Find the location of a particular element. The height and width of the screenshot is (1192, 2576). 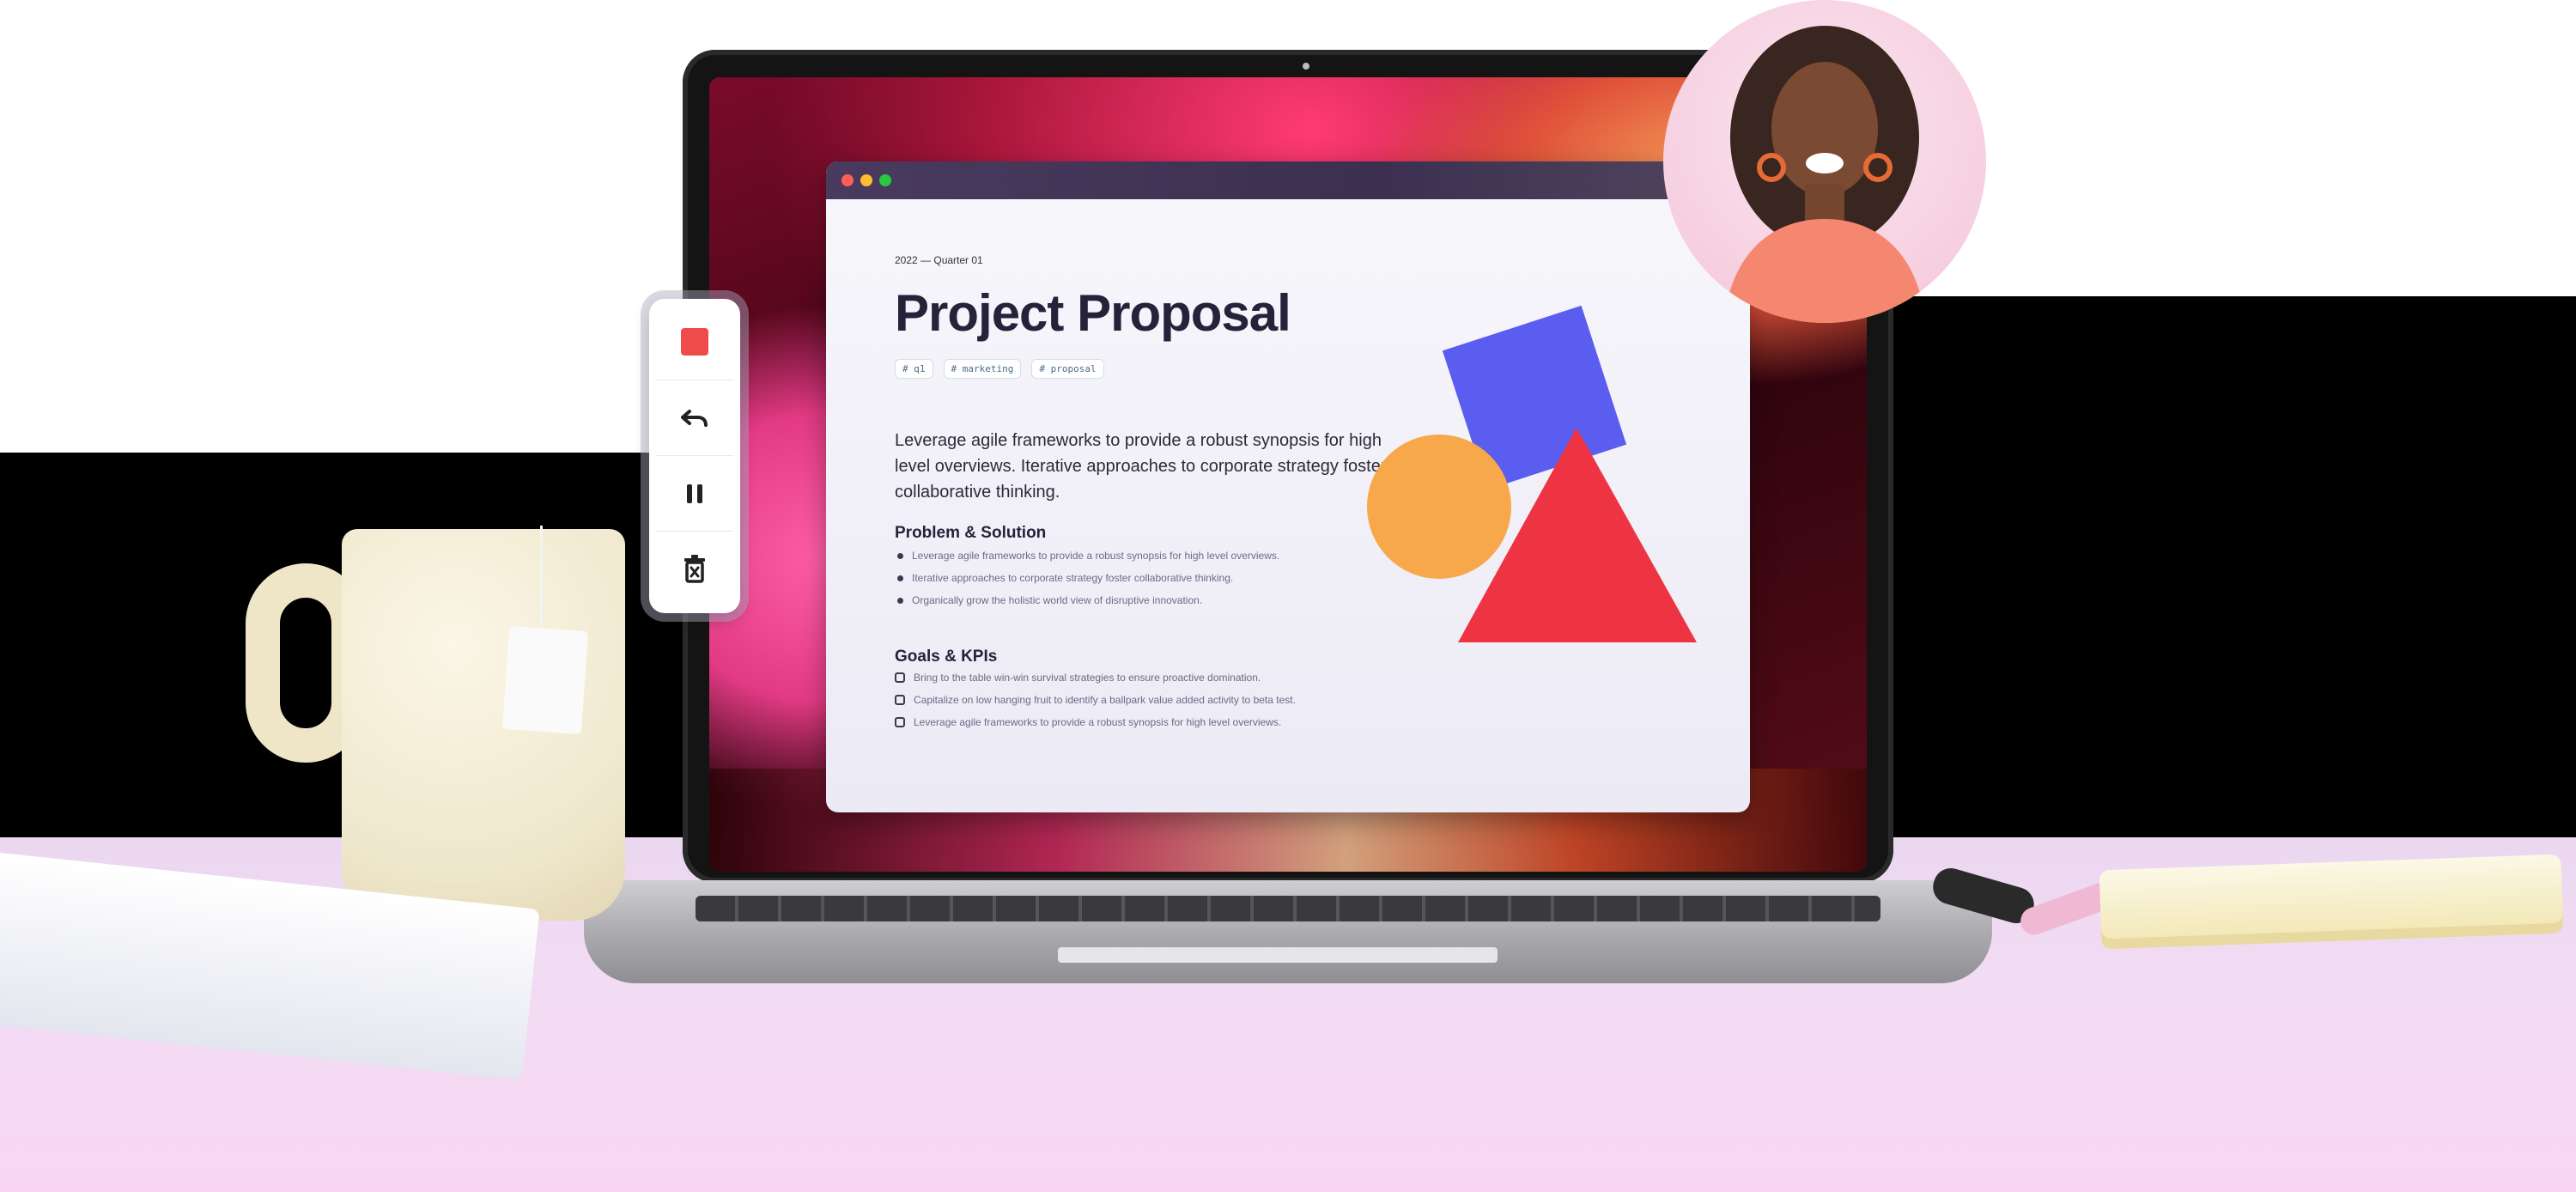

problem-heading: Problem & Solution is located at coordinates (971, 533).